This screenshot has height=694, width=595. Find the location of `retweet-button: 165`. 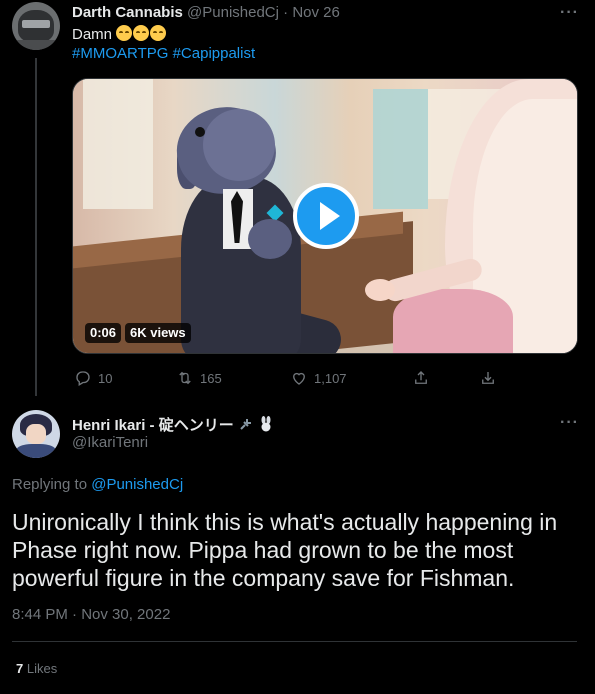

retweet-button: 165 is located at coordinates (199, 378).